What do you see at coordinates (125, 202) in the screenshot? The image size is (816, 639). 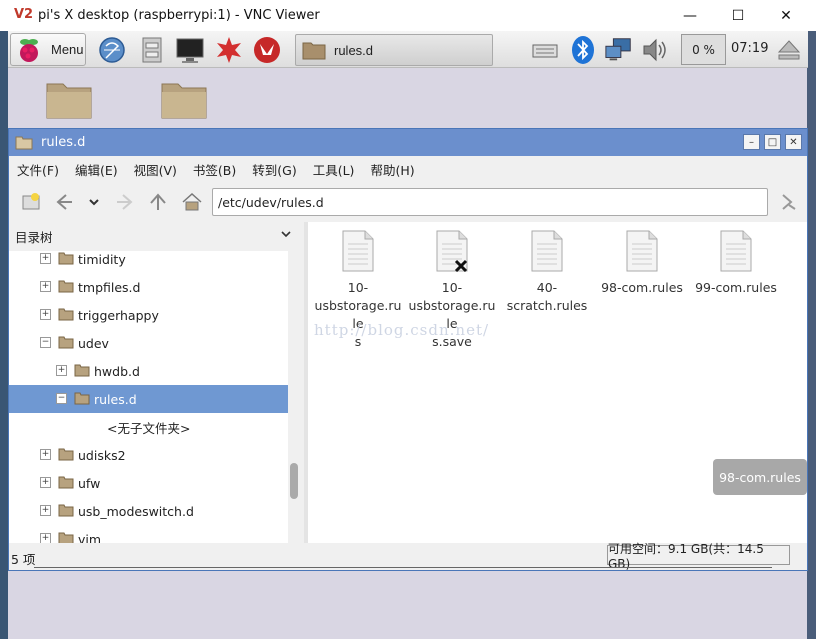 I see `forward-icon` at bounding box center [125, 202].